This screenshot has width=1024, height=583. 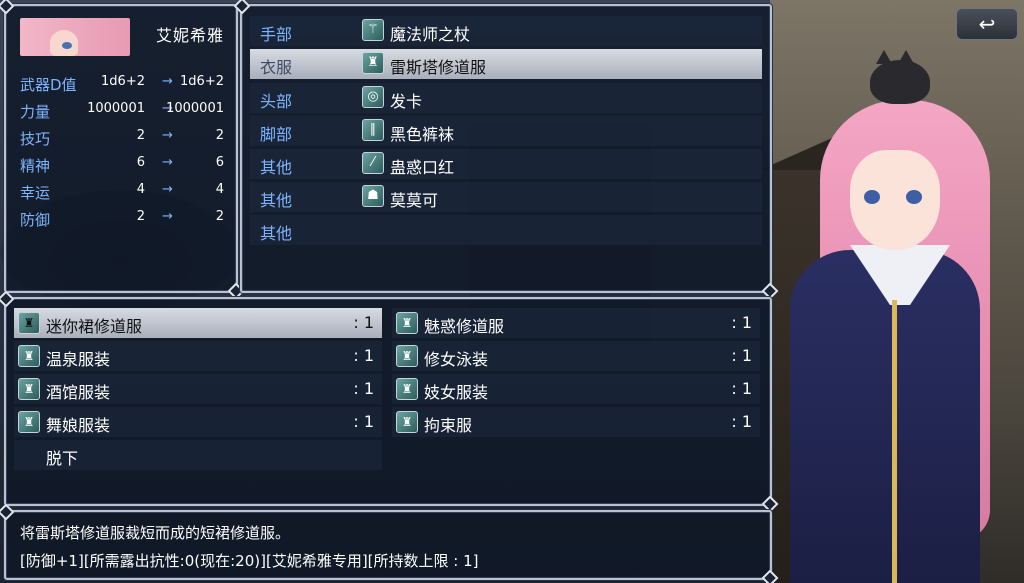 I want to click on stockings-icon: ∥, so click(x=373, y=130).